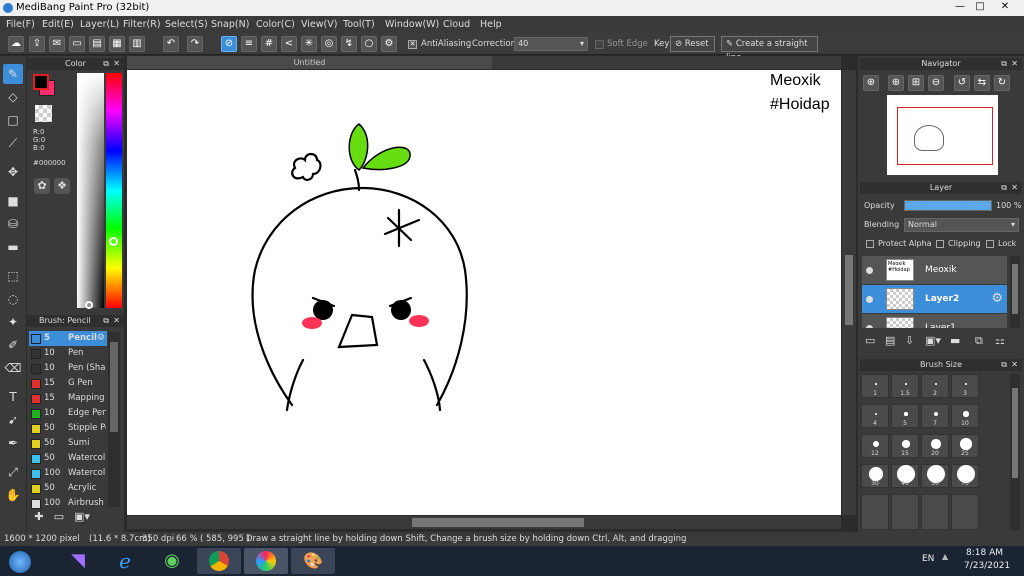 The height and width of the screenshot is (576, 1024). Describe the element at coordinates (68, 443) in the screenshot. I see `brush-item: 50 Sumi` at that location.